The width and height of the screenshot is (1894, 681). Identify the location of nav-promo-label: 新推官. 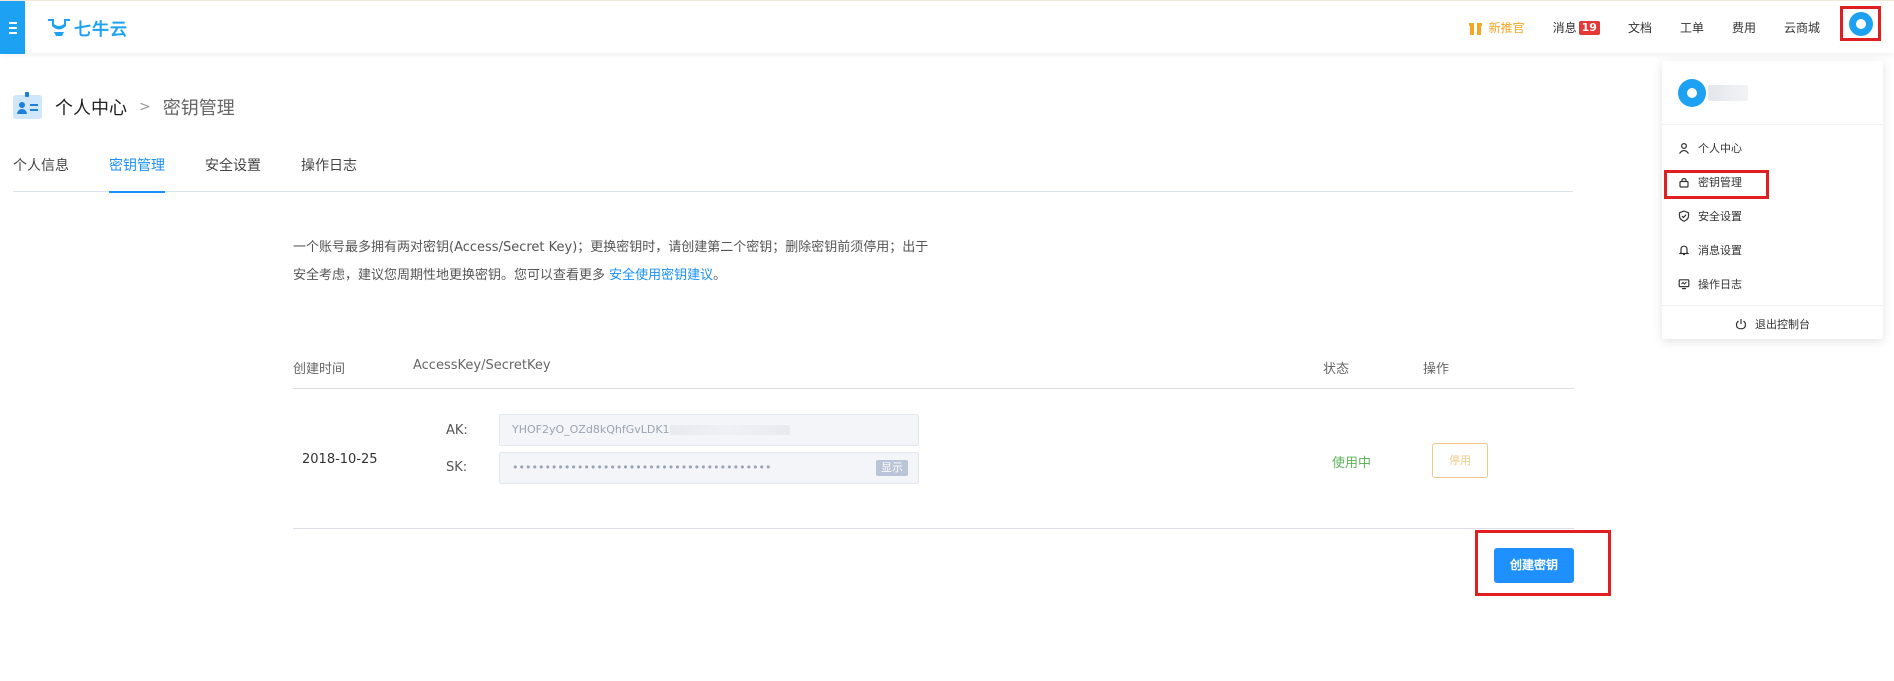
(1506, 28).